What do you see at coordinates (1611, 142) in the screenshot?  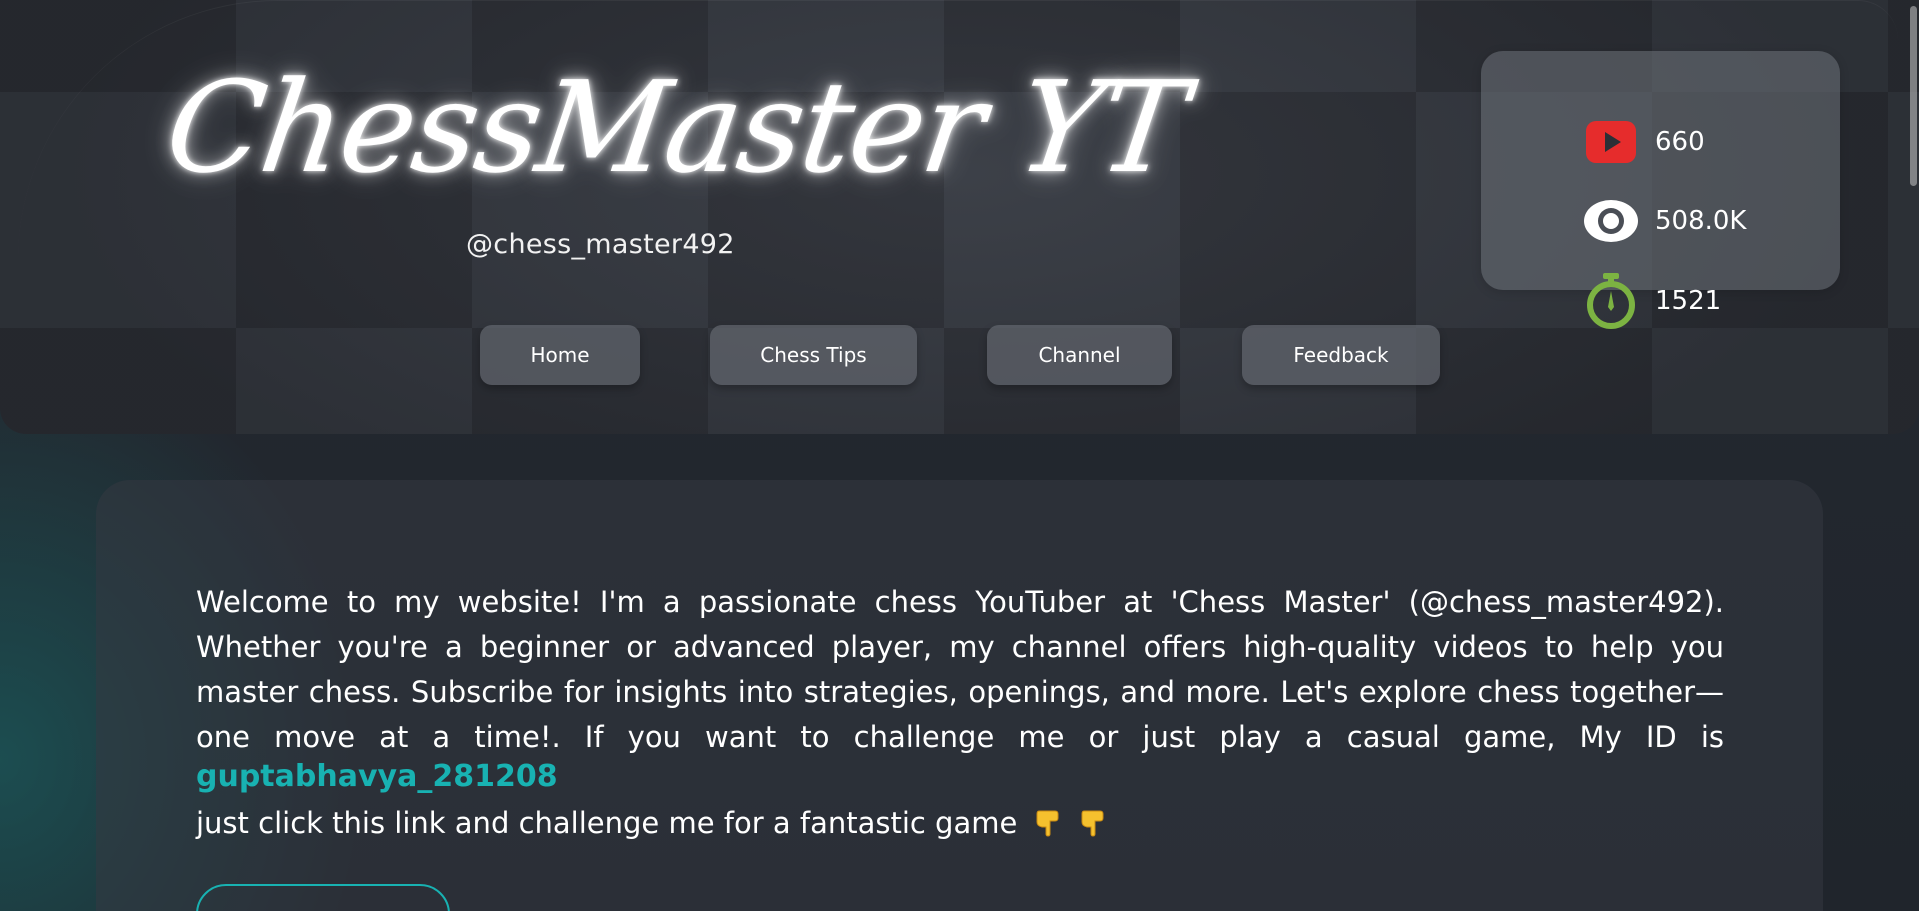 I see `youtube-icon` at bounding box center [1611, 142].